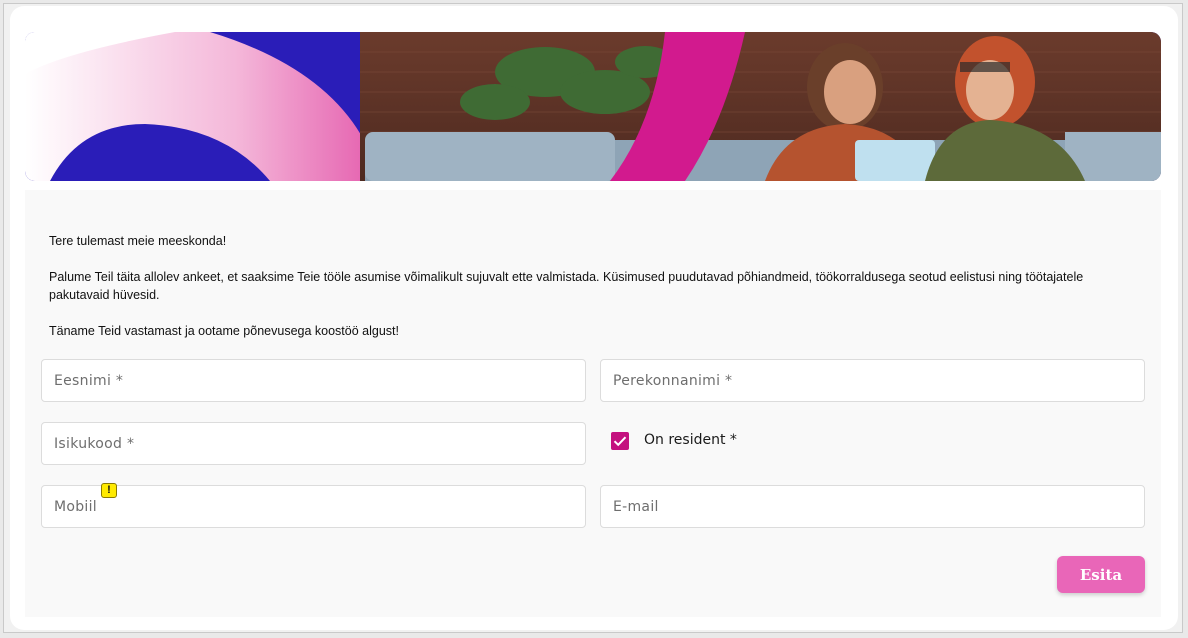 This screenshot has width=1188, height=638. I want to click on checkmark-icon, so click(620, 441).